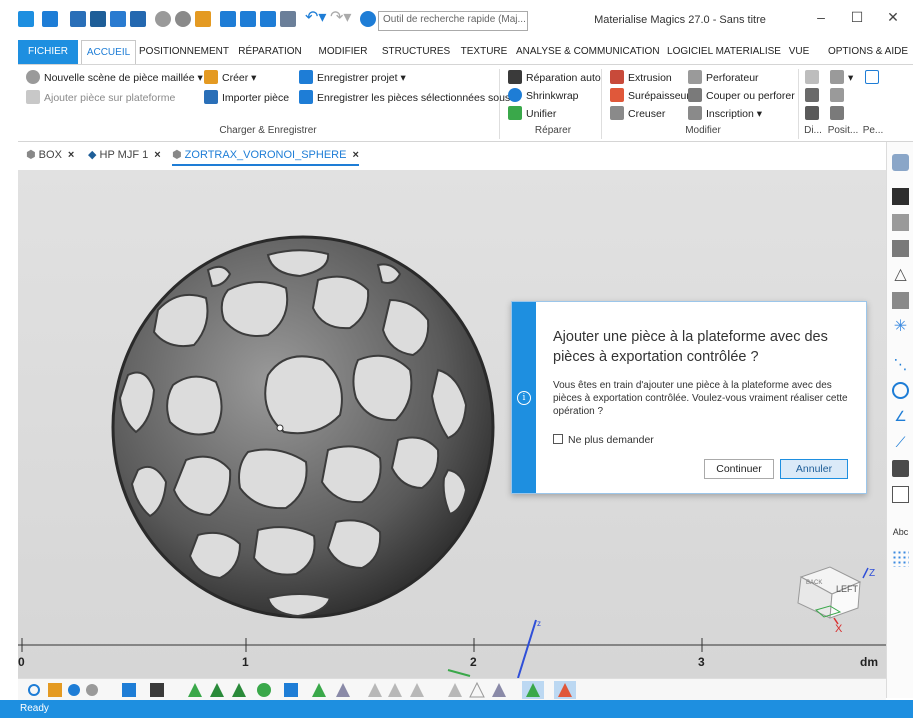  What do you see at coordinates (857, 17) in the screenshot?
I see `maximize-button: ☐` at bounding box center [857, 17].